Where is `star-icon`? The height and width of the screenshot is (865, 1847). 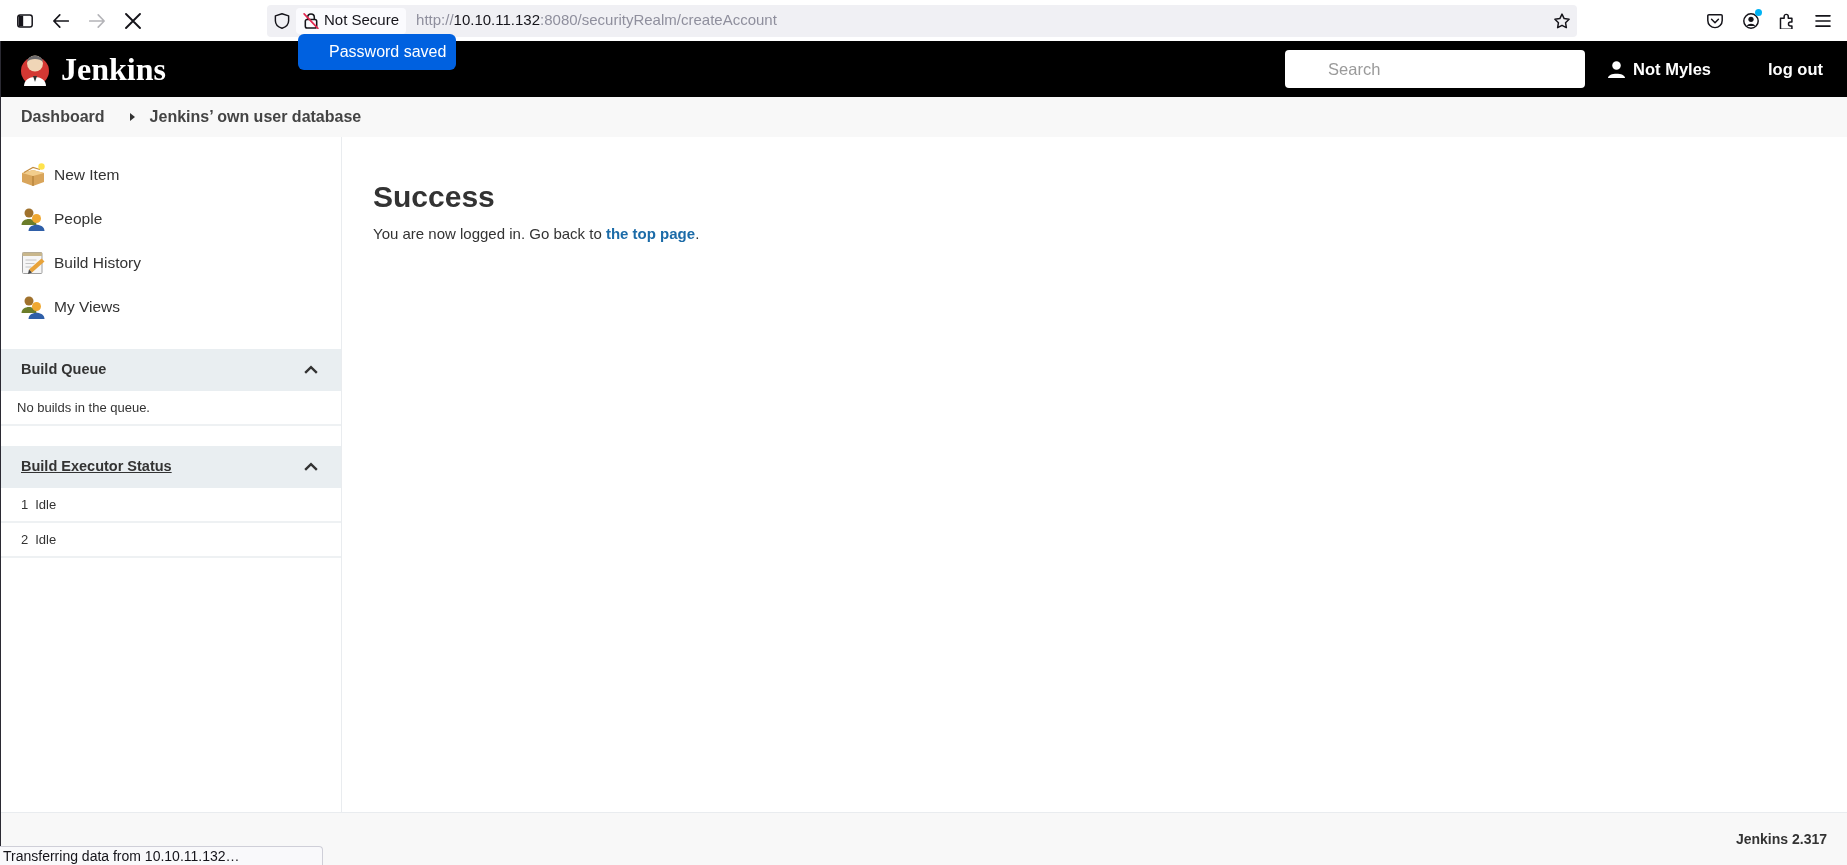
star-icon is located at coordinates (1562, 20).